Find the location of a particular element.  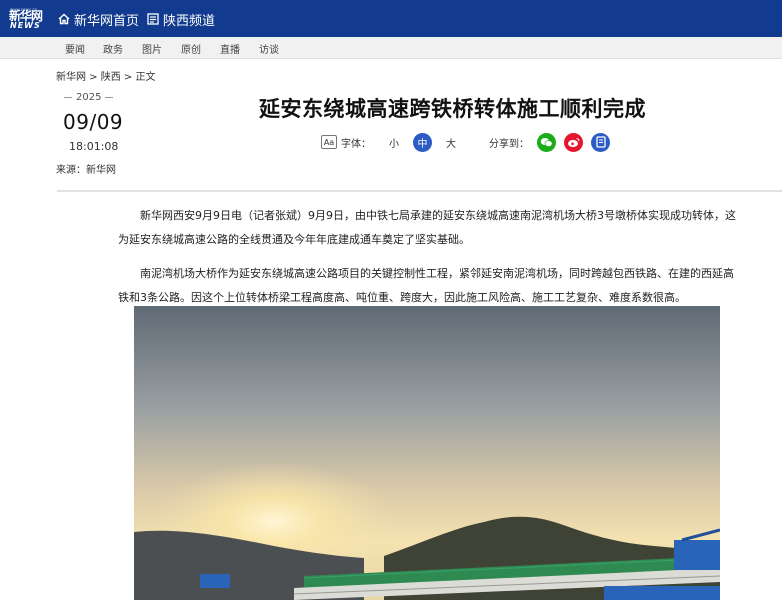

year-text: 2025 is located at coordinates (89, 97).